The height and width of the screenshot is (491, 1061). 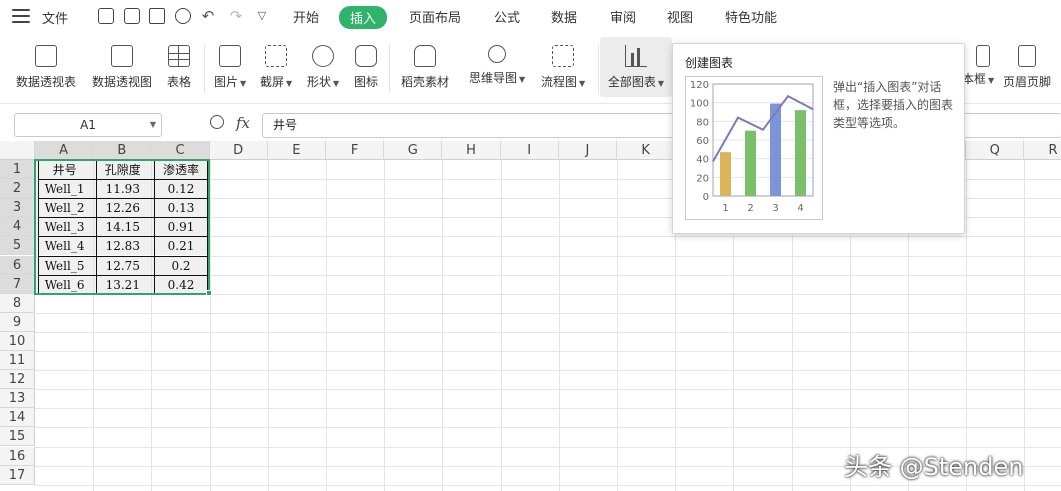 What do you see at coordinates (323, 56) in the screenshot?
I see `shapes-icon` at bounding box center [323, 56].